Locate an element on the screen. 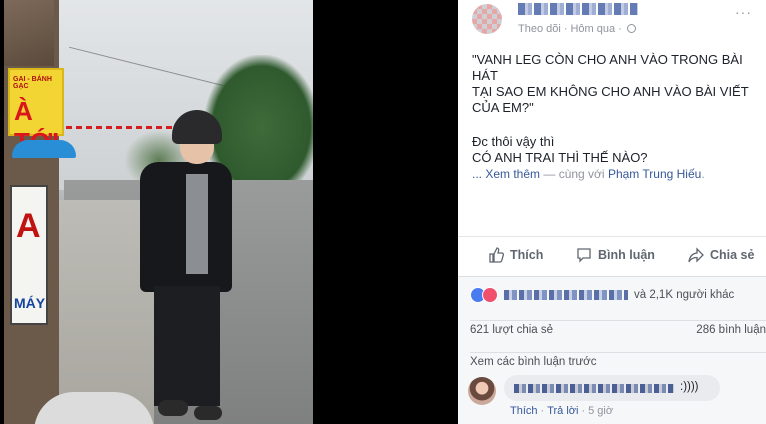  share-label: Chia sẻ is located at coordinates (732, 255).